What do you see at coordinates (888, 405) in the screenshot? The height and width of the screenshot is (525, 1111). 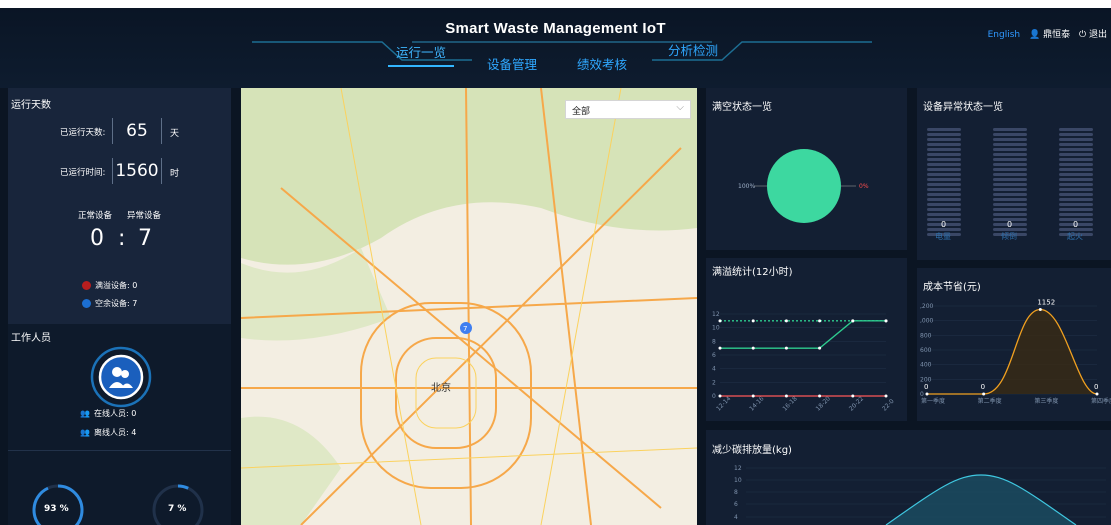 I see `x-tick-label: 22-0` at bounding box center [888, 405].